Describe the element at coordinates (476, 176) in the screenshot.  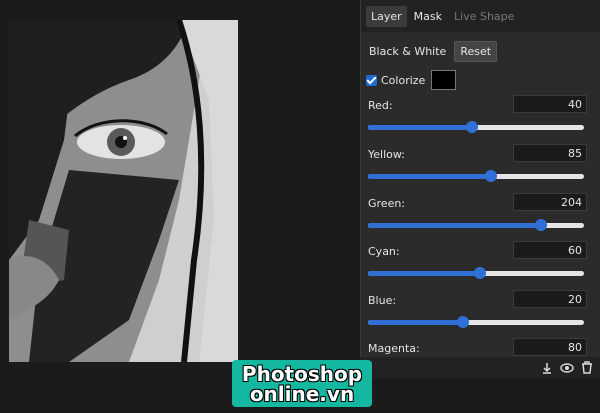
I see `yellow-slider` at that location.